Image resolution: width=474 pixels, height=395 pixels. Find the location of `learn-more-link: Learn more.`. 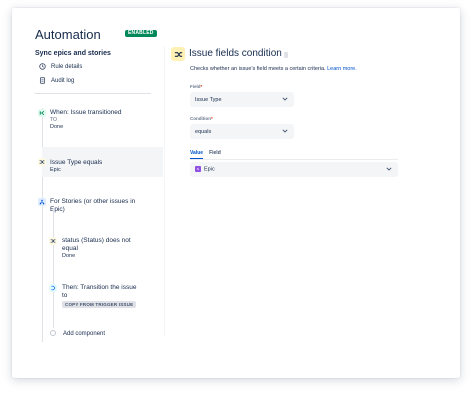

learn-more-link: Learn more. is located at coordinates (342, 69).